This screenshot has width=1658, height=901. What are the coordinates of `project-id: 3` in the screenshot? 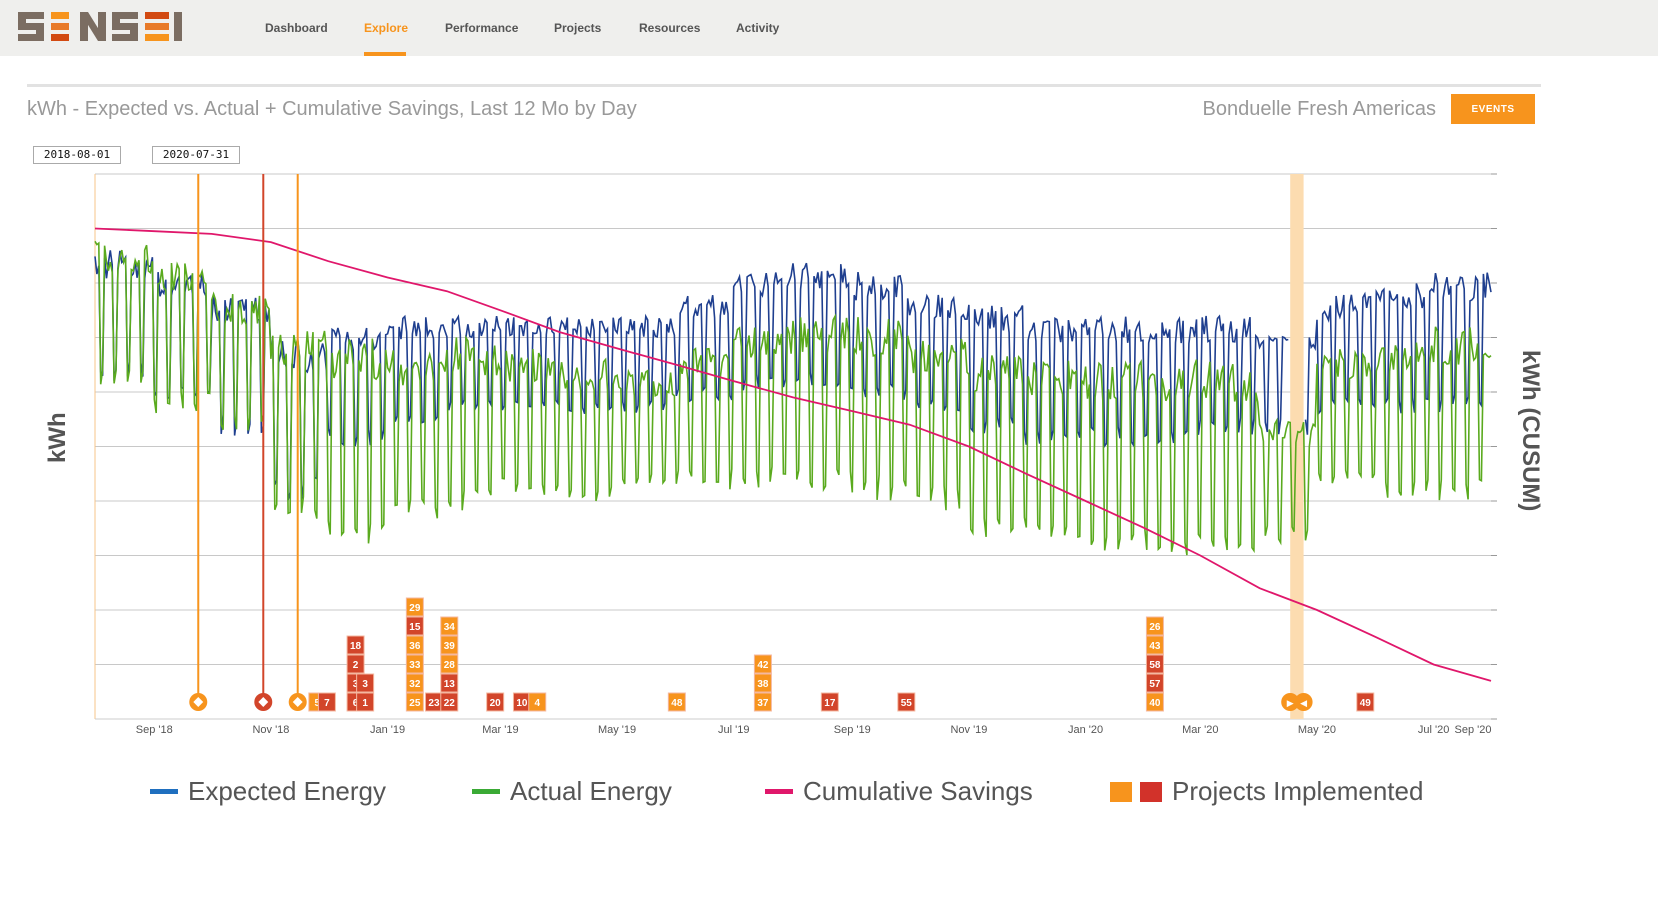 It's located at (365, 684).